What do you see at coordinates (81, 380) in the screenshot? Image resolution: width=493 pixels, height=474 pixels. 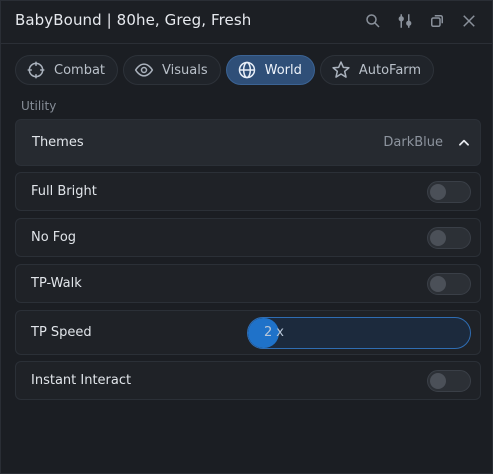 I see `instant-interact-label: Instant Interact` at bounding box center [81, 380].